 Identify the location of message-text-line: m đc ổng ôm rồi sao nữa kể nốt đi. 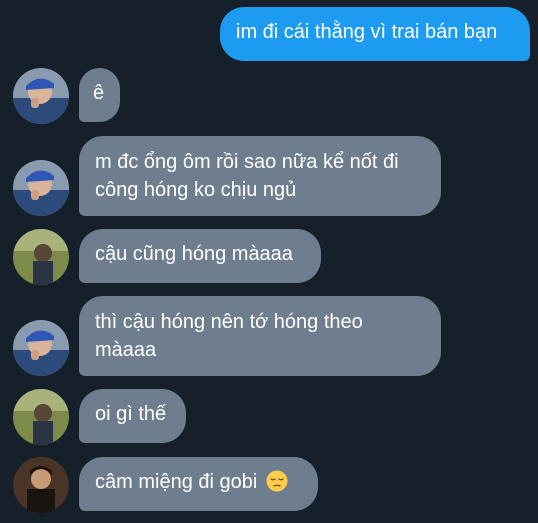
(247, 162).